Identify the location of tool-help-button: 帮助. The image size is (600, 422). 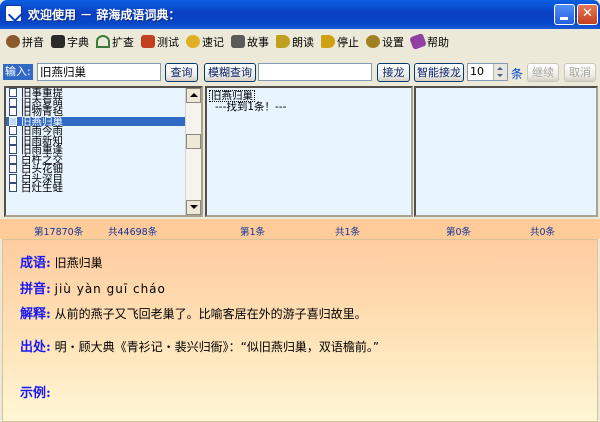
(429, 42).